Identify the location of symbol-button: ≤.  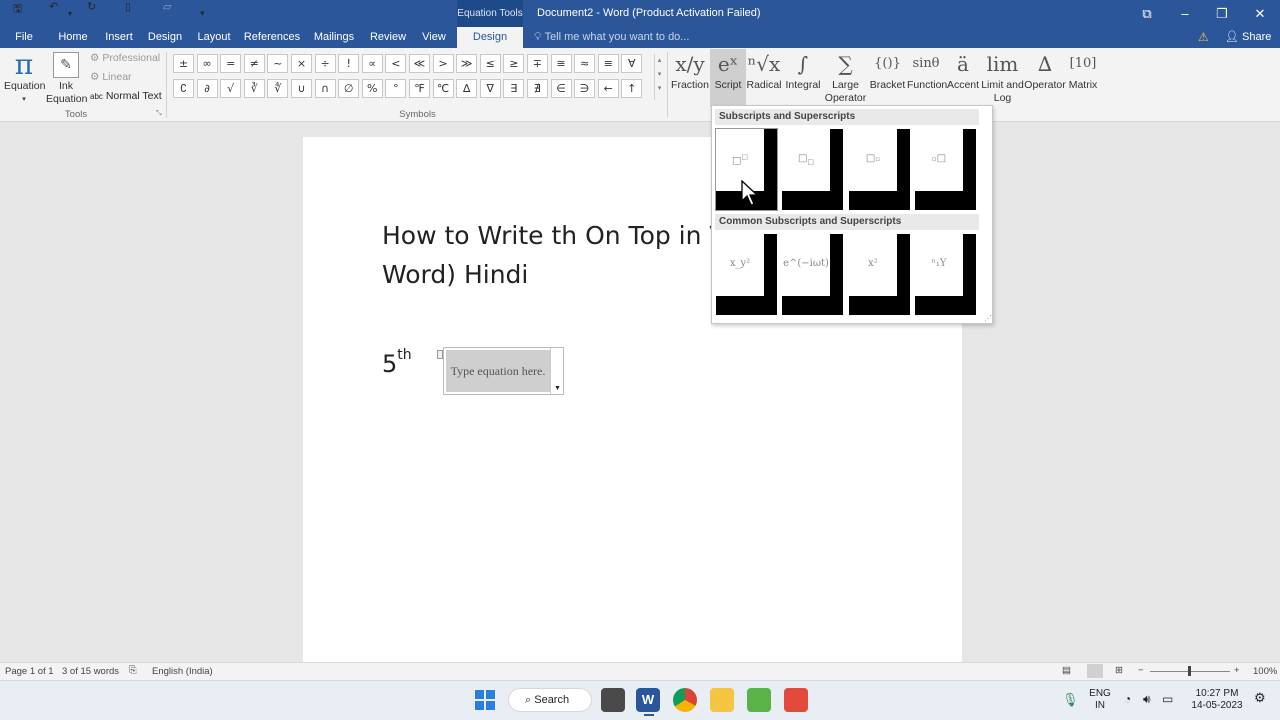
(490, 63).